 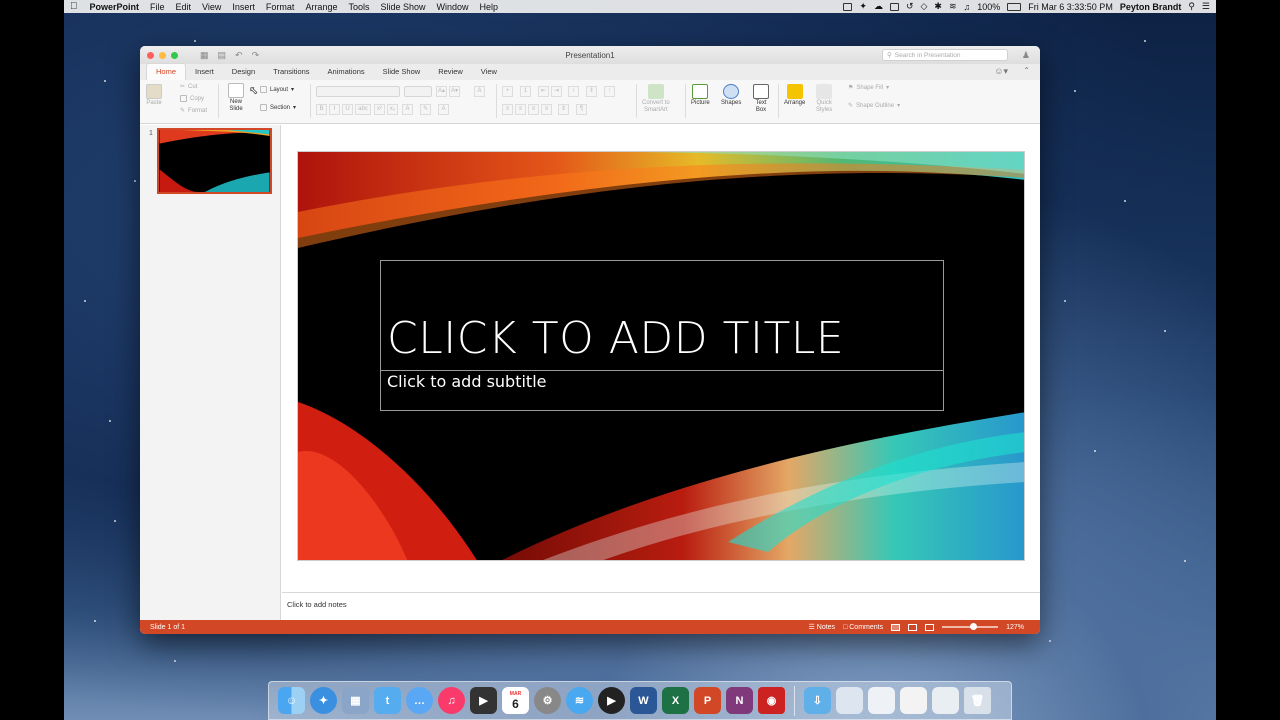 I want to click on onenote-icon: N, so click(x=739, y=700).